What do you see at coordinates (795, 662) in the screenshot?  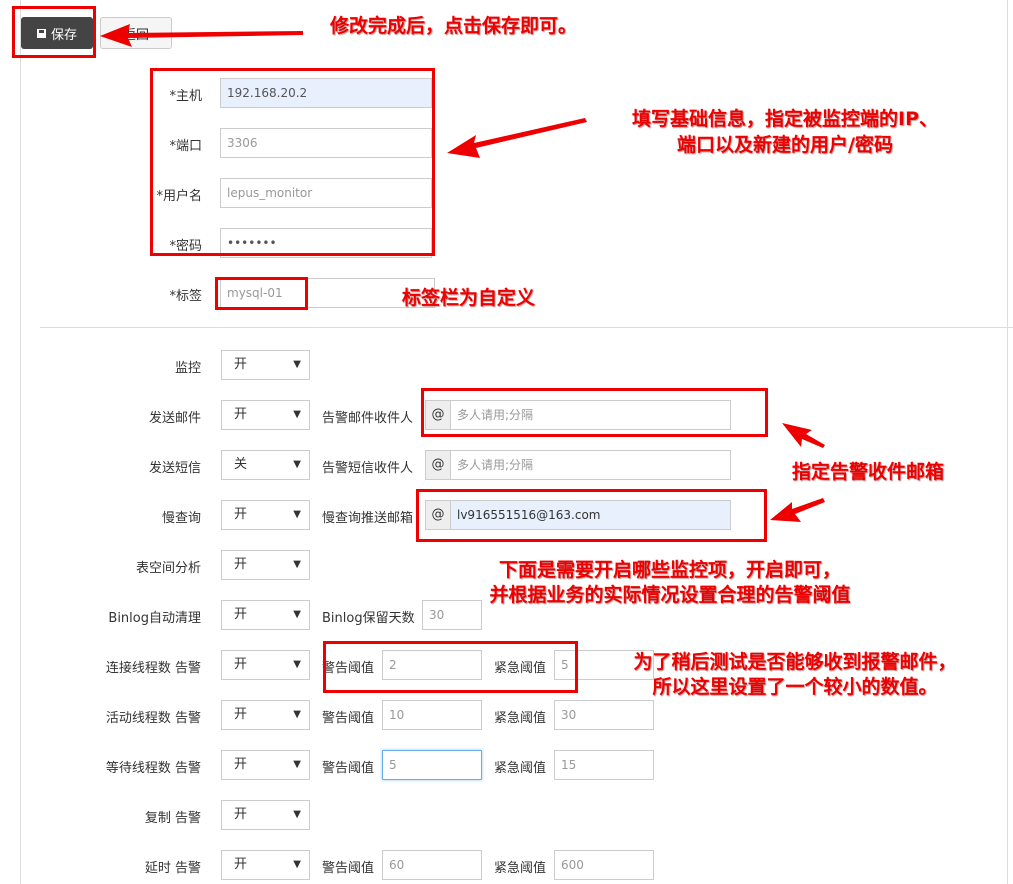 I see `annotation-threshold-line1: 为了稍后测试是否能够收到报警邮件，` at bounding box center [795, 662].